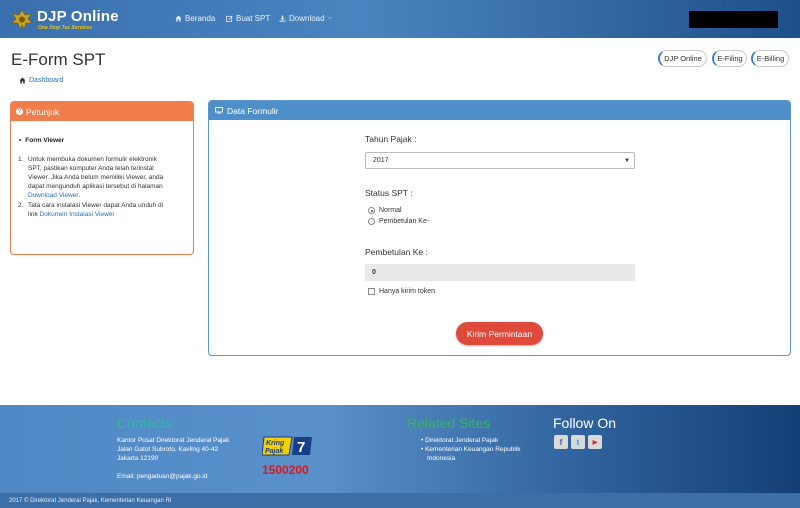 This screenshot has width=800, height=508. I want to click on info-icon: ?, so click(19, 111).